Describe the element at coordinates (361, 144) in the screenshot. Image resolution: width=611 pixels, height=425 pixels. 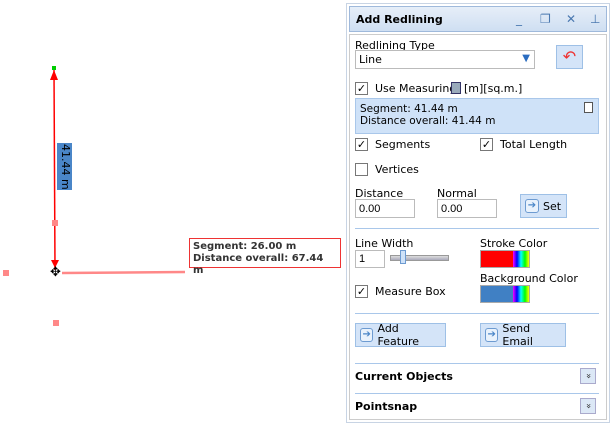
I see `segments-checkbox: ✓` at that location.